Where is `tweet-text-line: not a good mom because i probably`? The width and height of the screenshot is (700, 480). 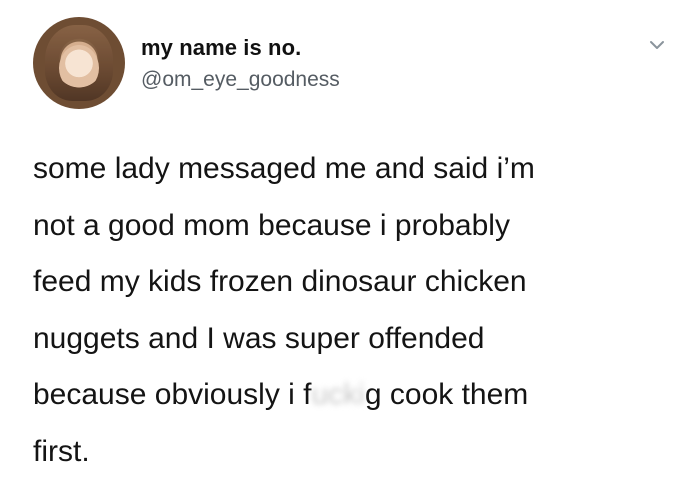
tweet-text-line: not a good mom because i probably is located at coordinates (358, 226).